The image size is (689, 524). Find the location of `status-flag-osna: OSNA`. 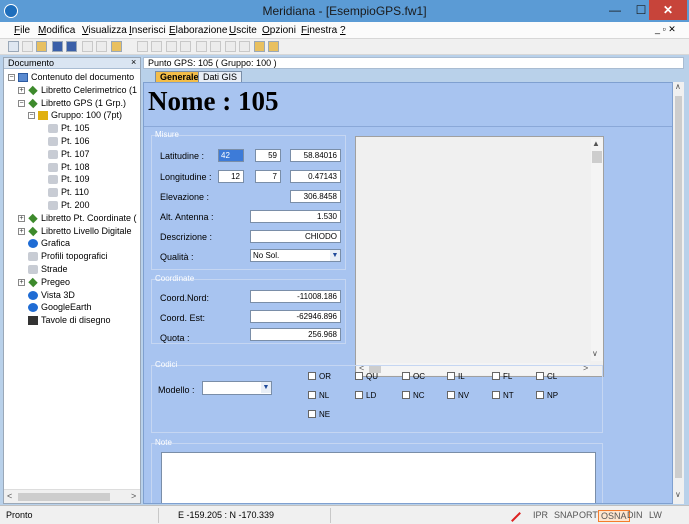

status-flag-osna: OSNA is located at coordinates (614, 516).